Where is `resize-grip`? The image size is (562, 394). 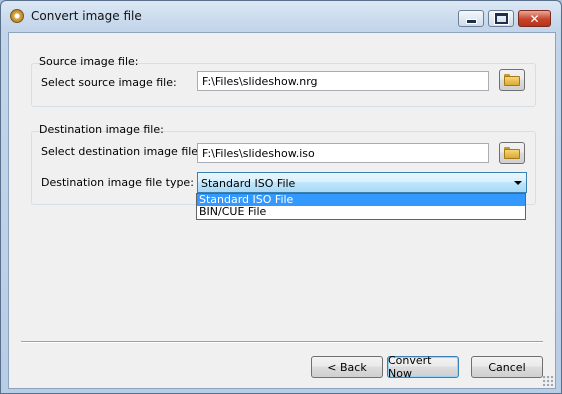 resize-grip is located at coordinates (548, 381).